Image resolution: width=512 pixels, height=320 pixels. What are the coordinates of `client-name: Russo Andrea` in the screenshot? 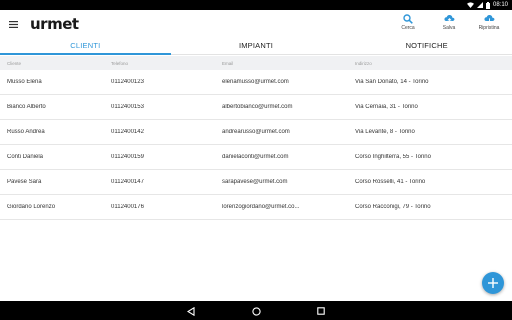 It's located at (26, 132).